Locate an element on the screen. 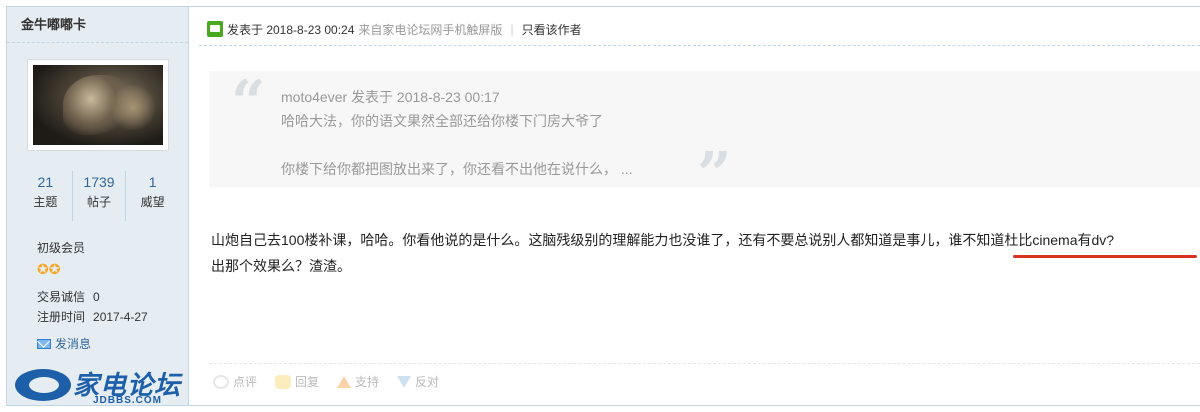  stat-posts-value: 1739 is located at coordinates (99, 182).